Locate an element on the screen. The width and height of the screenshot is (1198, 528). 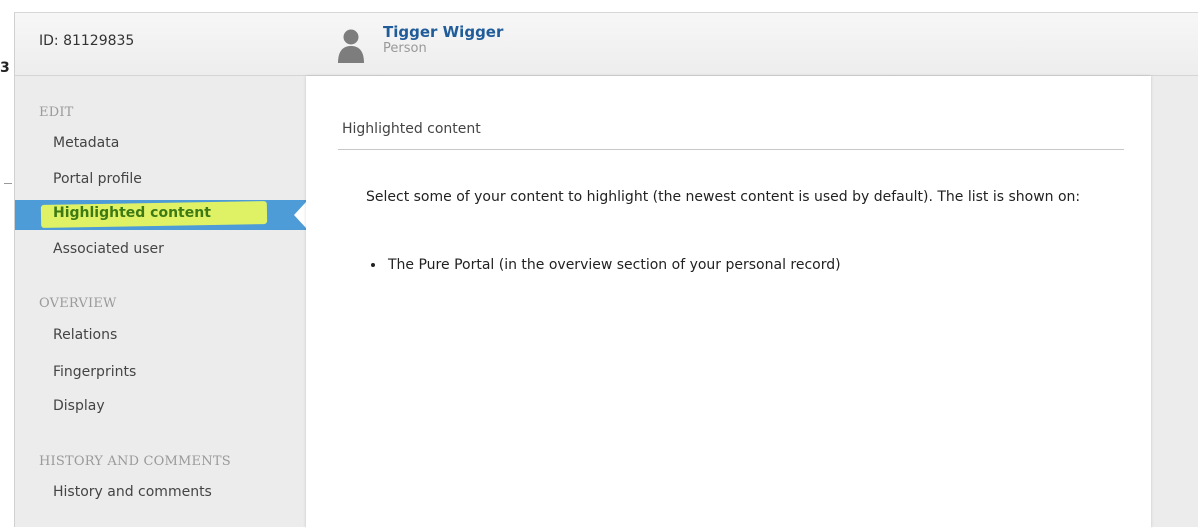
sidebar-item-fingerprints: Fingerprints is located at coordinates (94, 372).